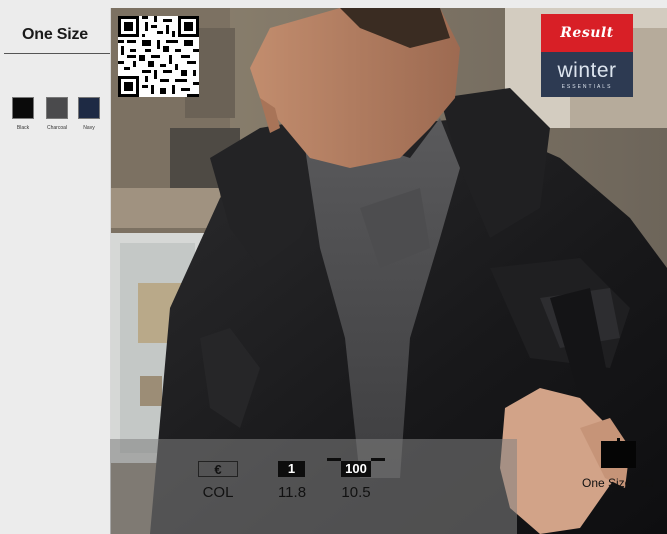 The image size is (667, 534). I want to click on qr-code-icon, so click(158, 56).